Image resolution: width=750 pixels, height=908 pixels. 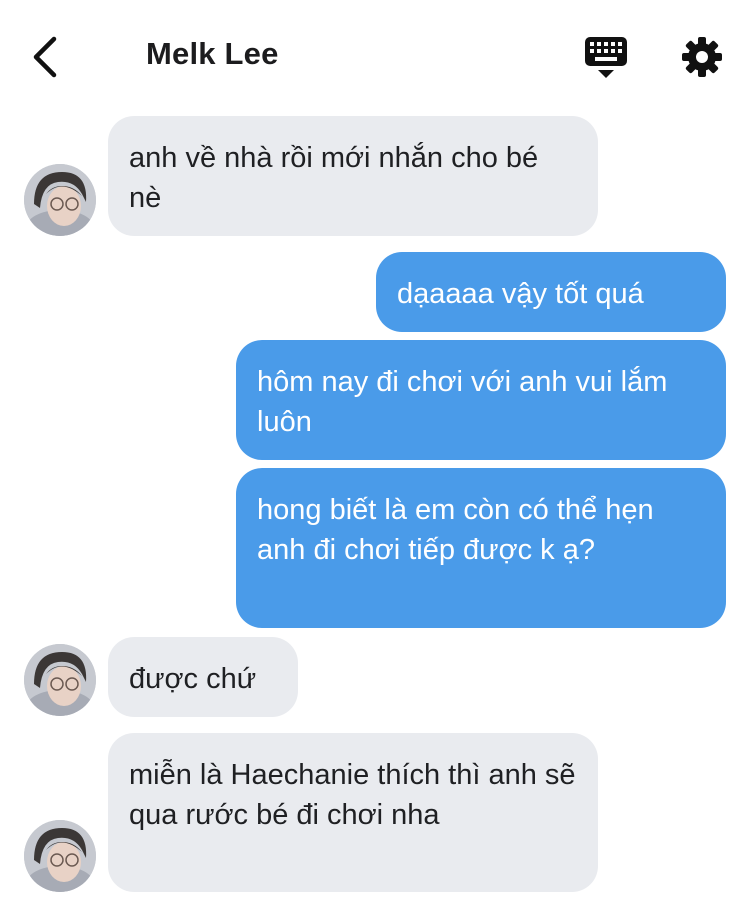 I want to click on keyboard-button, so click(x=606, y=58).